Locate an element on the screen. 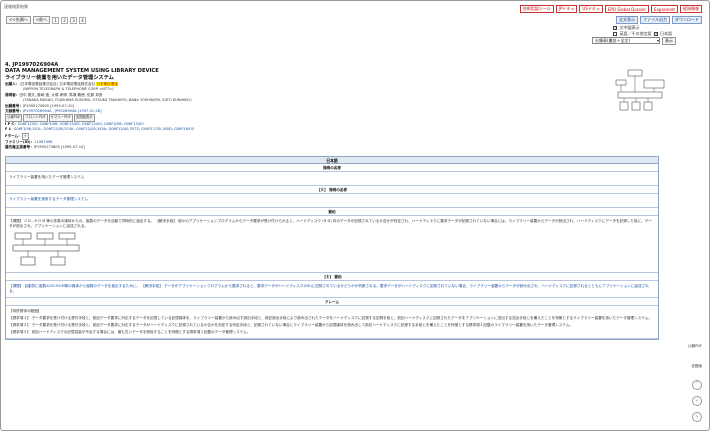  page-header-title: 速報検索結果 is located at coordinates (16, 6).